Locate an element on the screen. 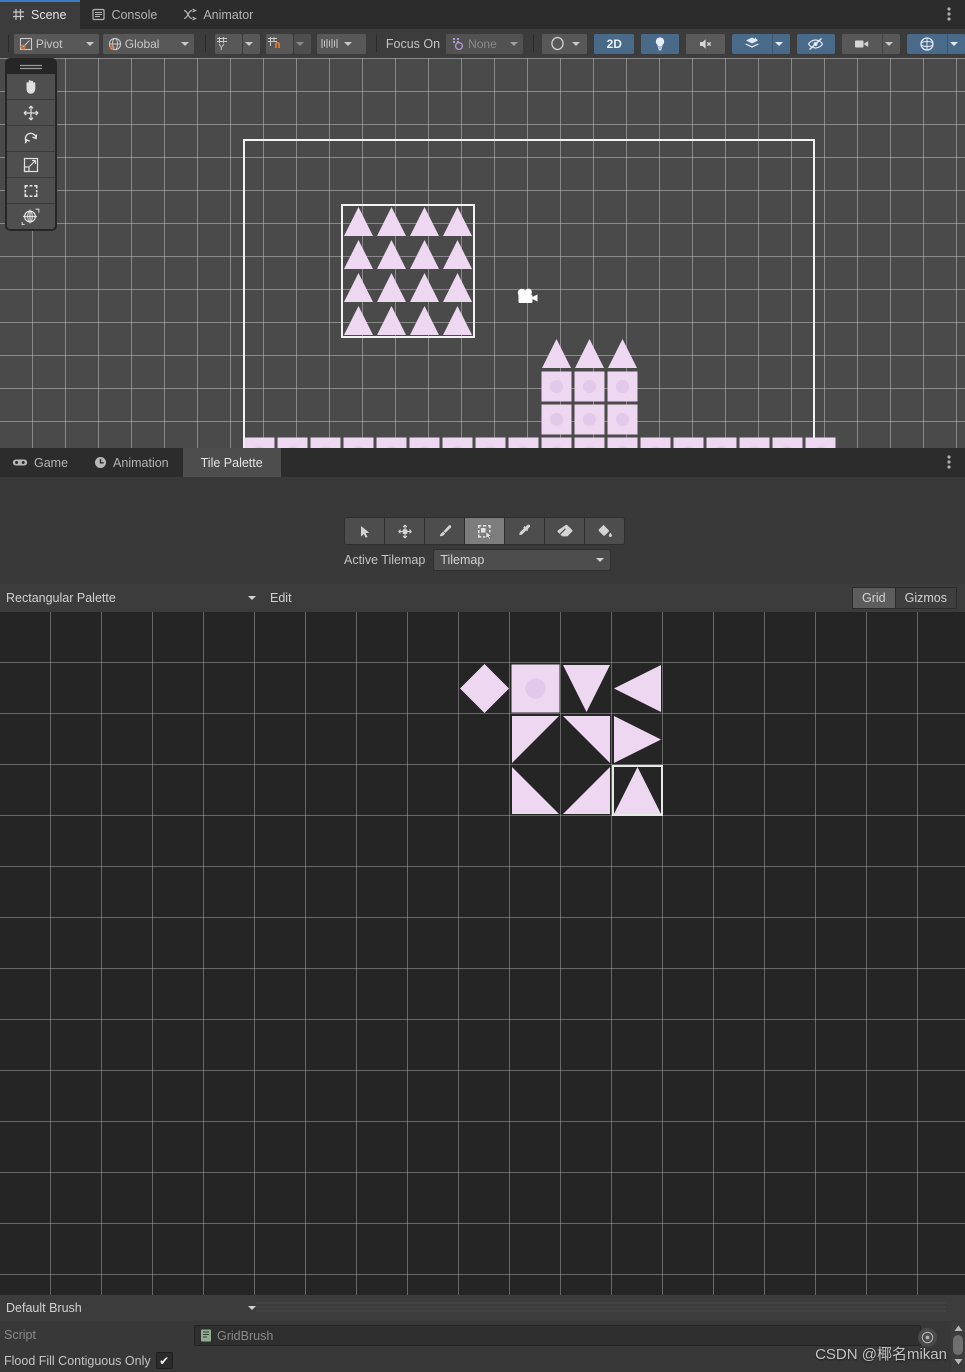  scale-icon is located at coordinates (31, 164).